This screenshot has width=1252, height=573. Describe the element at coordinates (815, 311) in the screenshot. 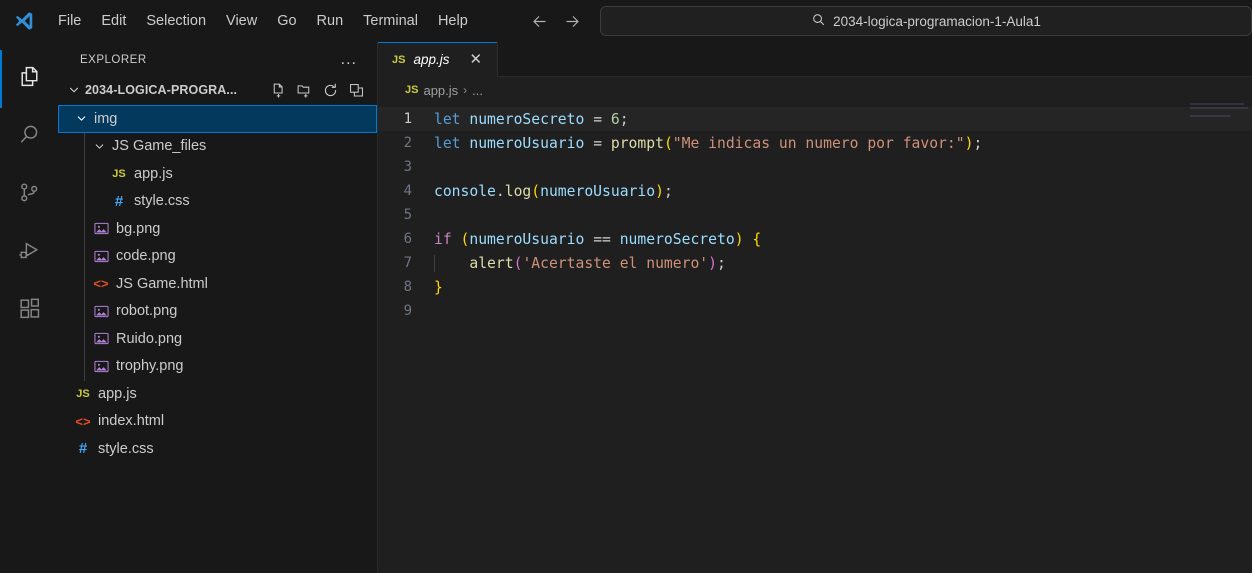

I see `code-line: 9` at that location.